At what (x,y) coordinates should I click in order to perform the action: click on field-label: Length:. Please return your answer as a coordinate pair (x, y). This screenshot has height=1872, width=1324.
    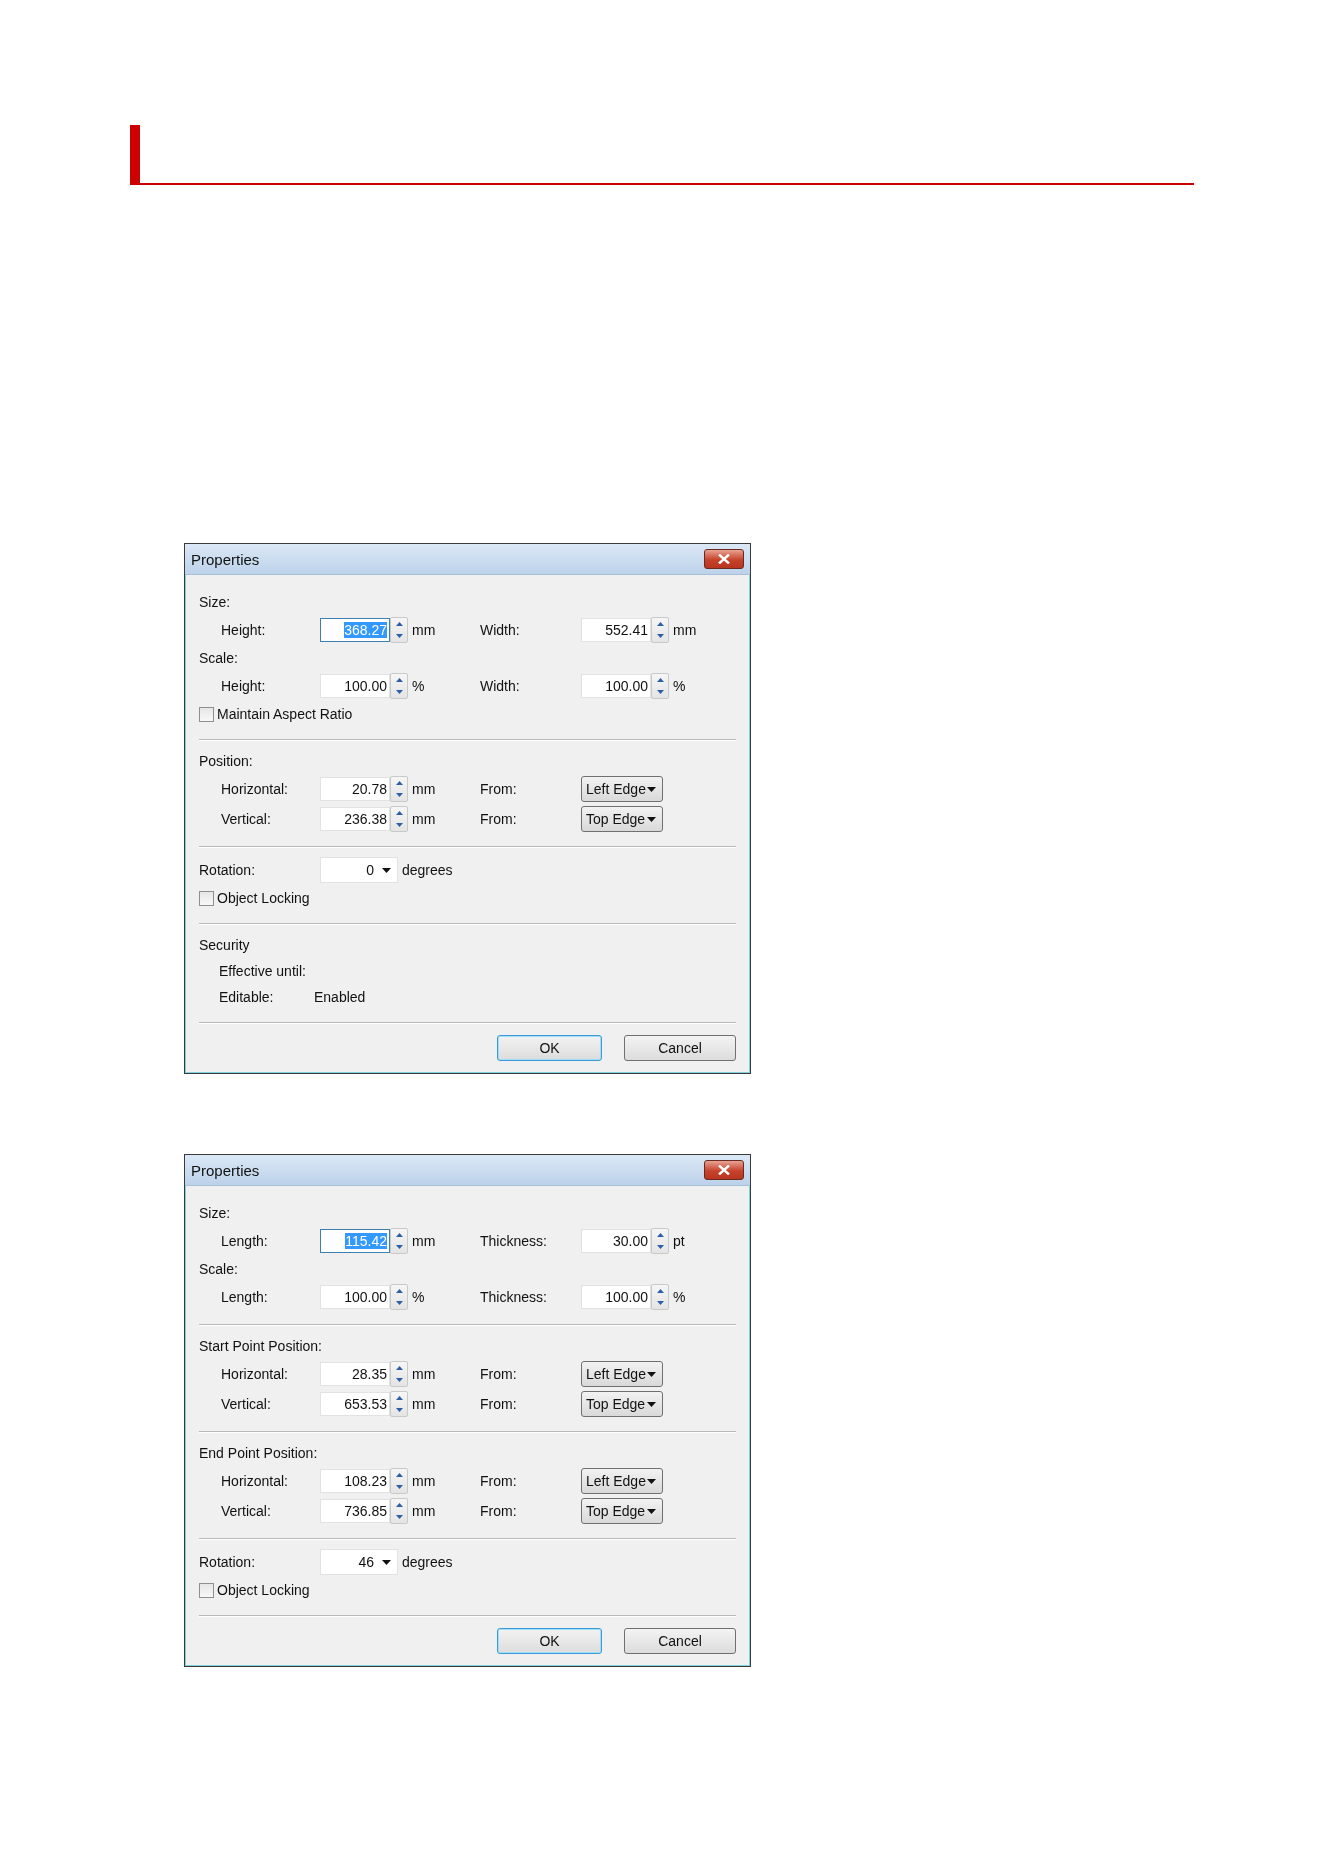
    Looking at the image, I should click on (244, 1297).